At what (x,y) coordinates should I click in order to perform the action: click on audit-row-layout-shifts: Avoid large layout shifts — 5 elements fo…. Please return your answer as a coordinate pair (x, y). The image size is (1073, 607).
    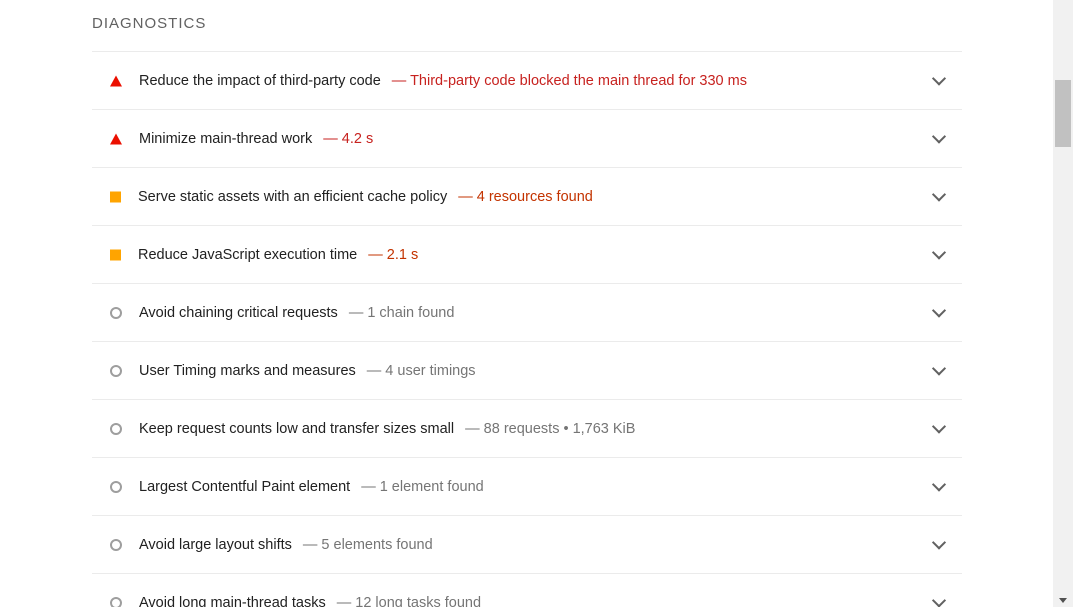
    Looking at the image, I should click on (527, 544).